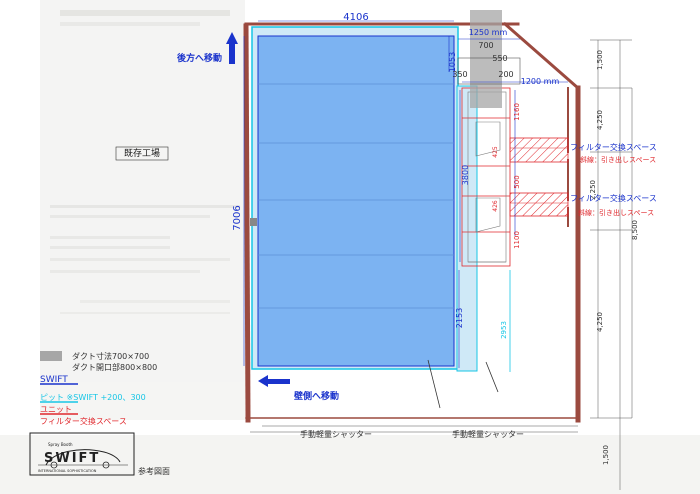  I want to click on dim-r4250-b: 4,250, so click(600, 322).